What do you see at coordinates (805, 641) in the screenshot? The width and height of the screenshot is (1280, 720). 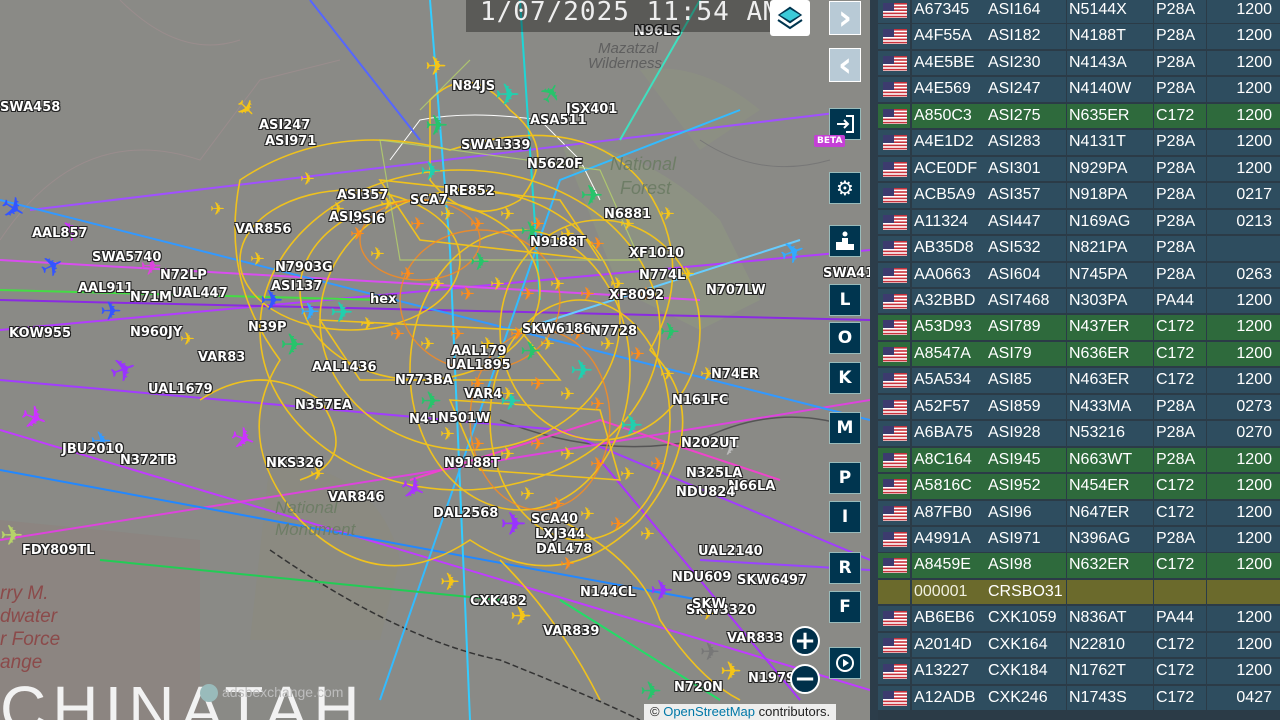 I see `zoom-in-button: +` at bounding box center [805, 641].